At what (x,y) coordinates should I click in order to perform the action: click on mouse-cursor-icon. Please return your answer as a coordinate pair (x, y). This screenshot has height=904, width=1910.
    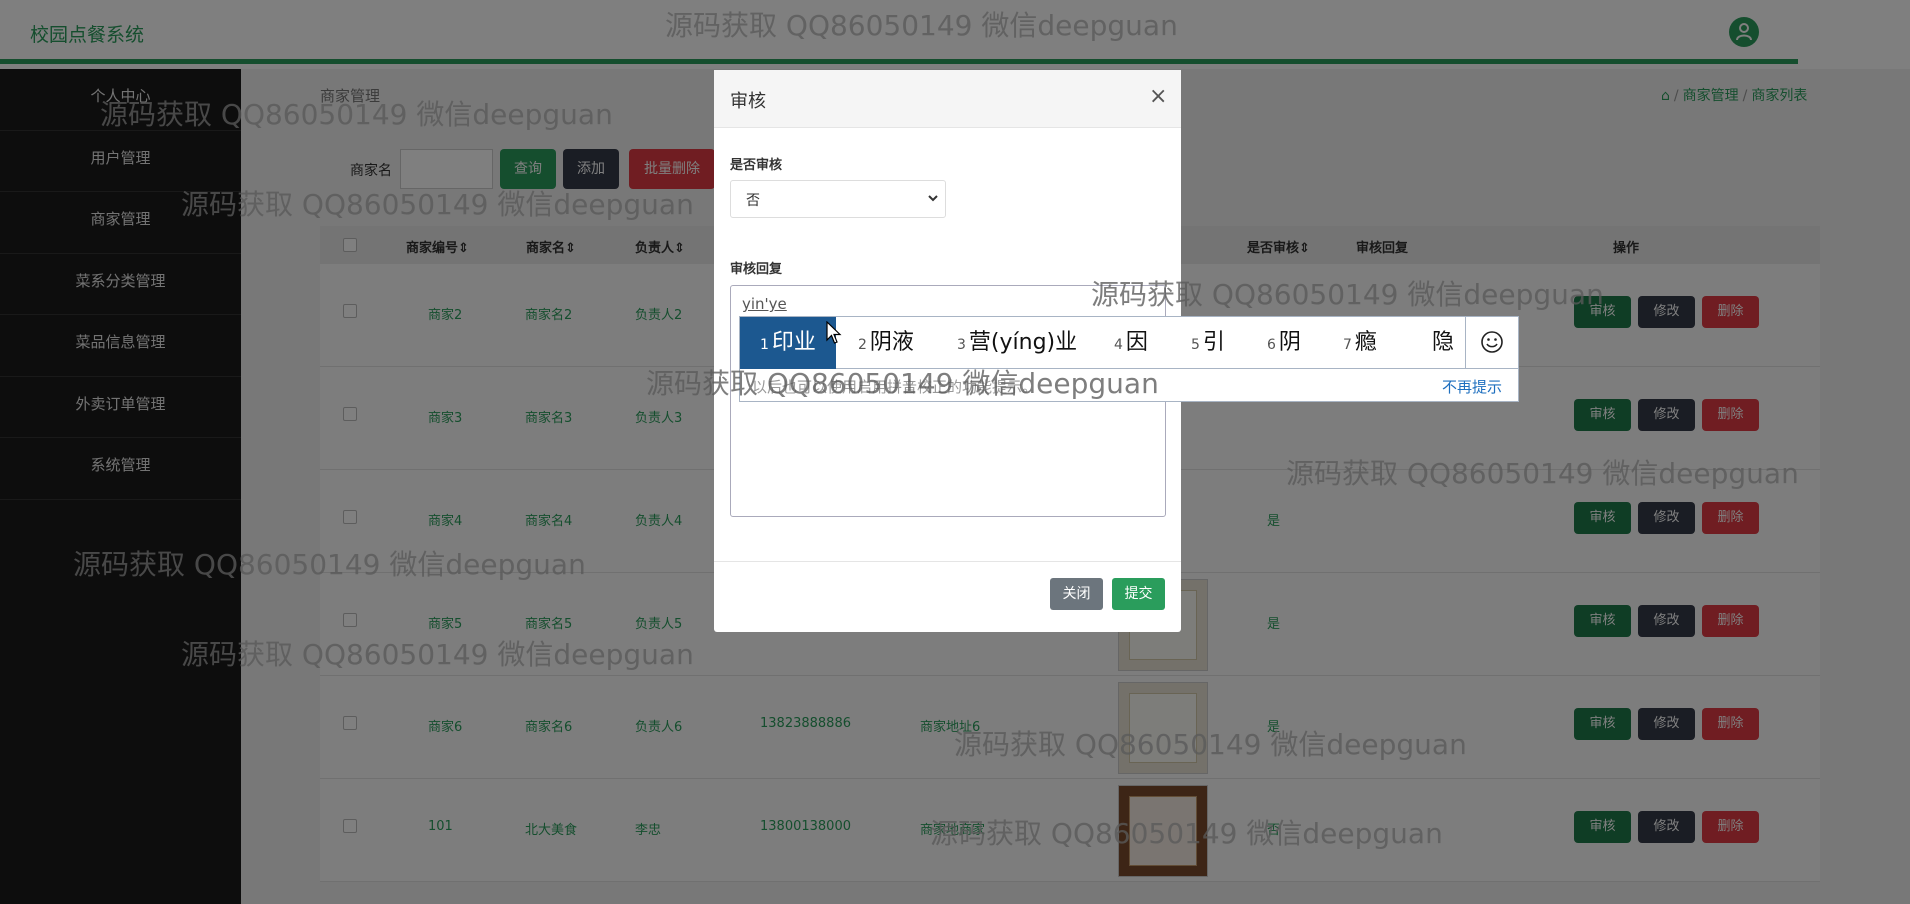
    Looking at the image, I should click on (834, 332).